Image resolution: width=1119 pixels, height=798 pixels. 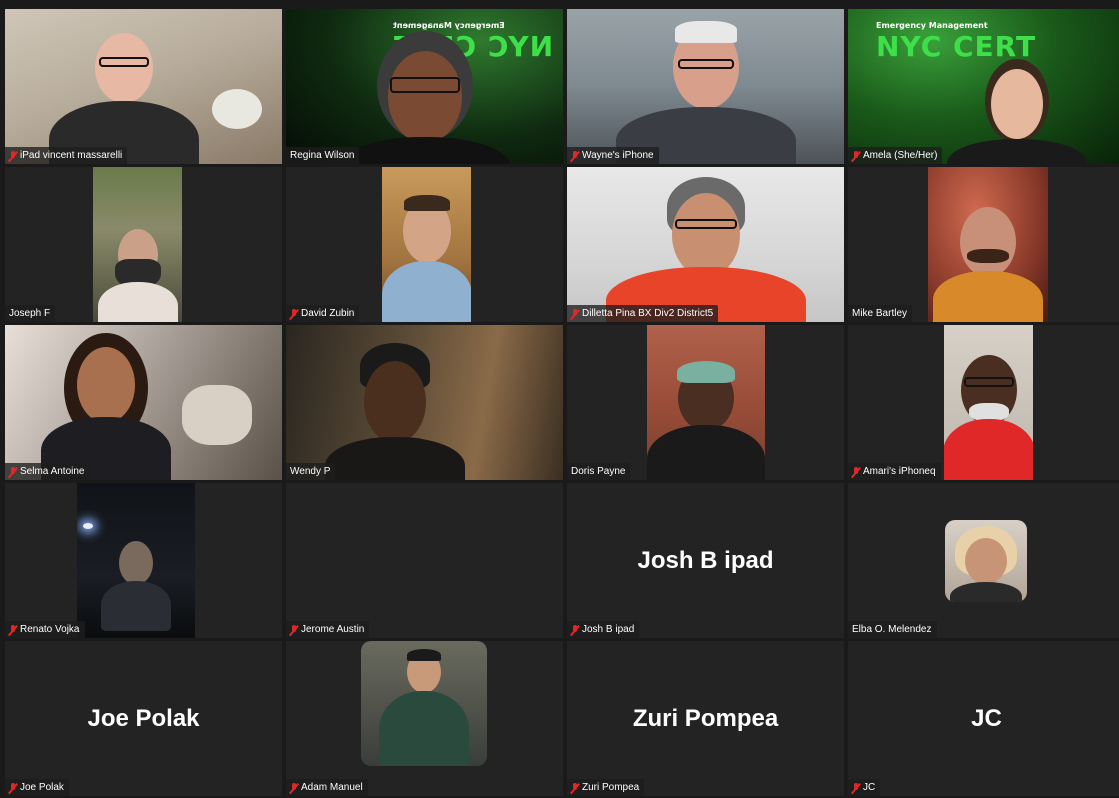 What do you see at coordinates (648, 313) in the screenshot?
I see `participant-name: Dilletta Pina BX Div2 District5` at bounding box center [648, 313].